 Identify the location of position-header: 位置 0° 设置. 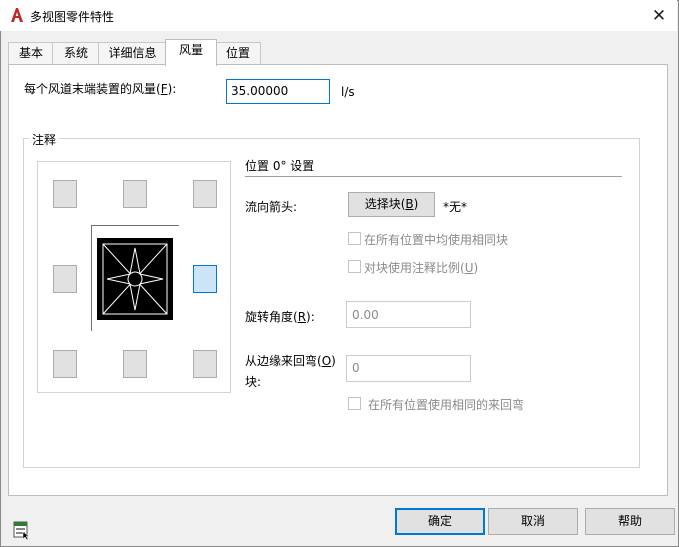
(280, 166).